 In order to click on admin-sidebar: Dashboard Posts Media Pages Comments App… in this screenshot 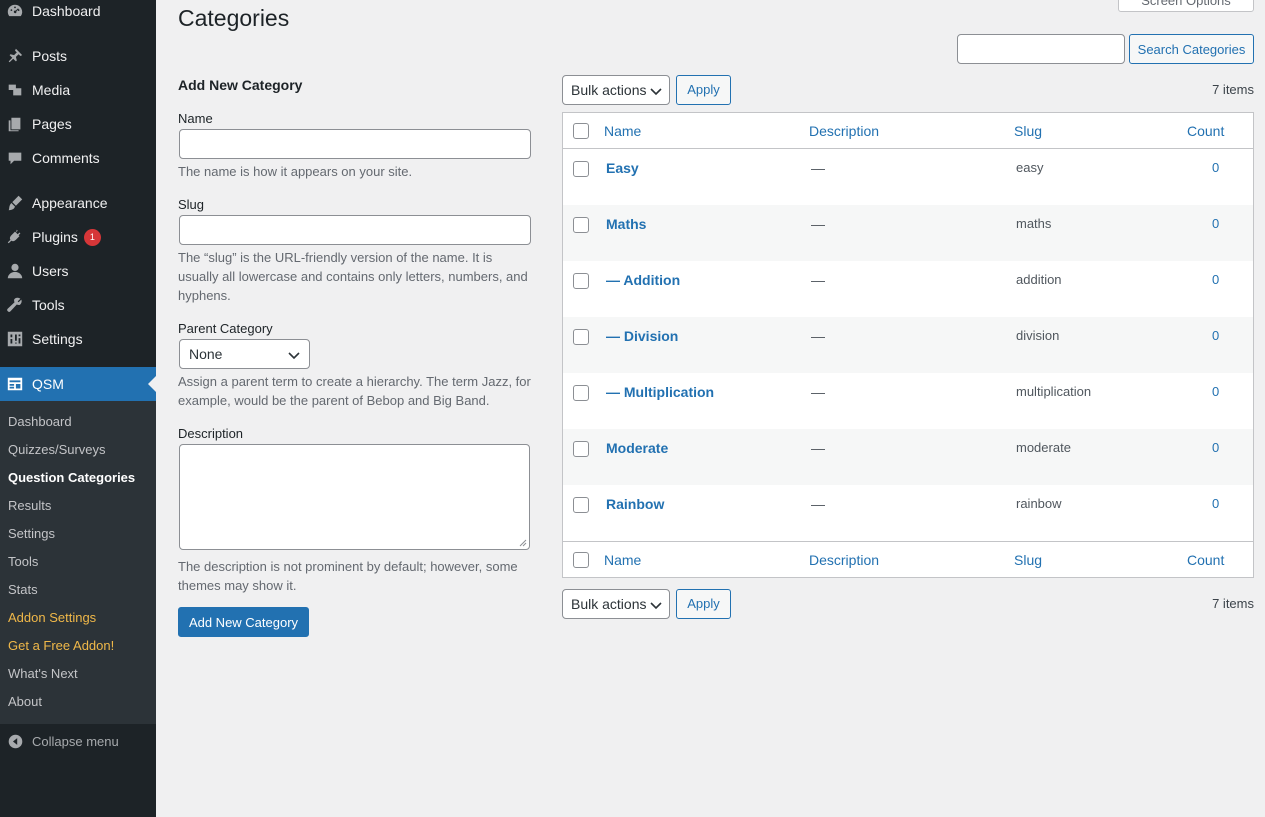, I will do `click(78, 408)`.